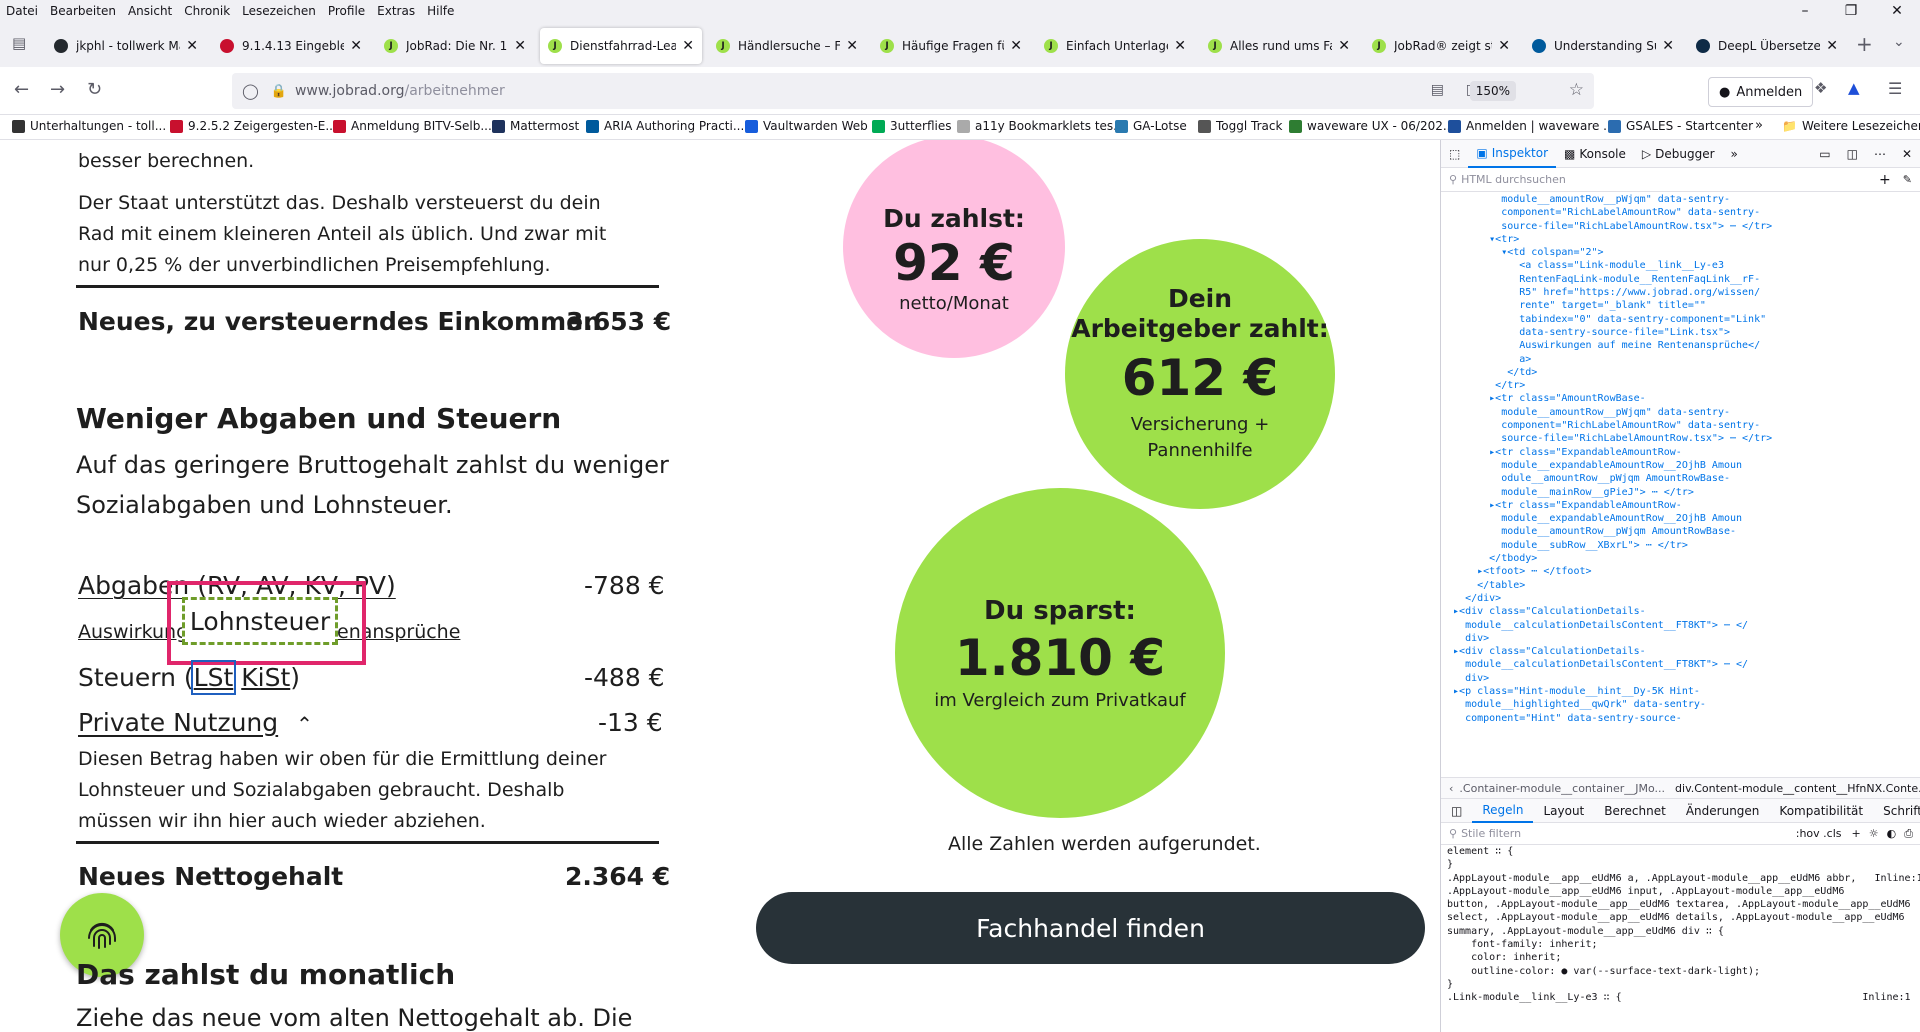 The image size is (1920, 1032). Describe the element at coordinates (213, 677) in the screenshot. I see `lst-abbreviation: LSt` at that location.